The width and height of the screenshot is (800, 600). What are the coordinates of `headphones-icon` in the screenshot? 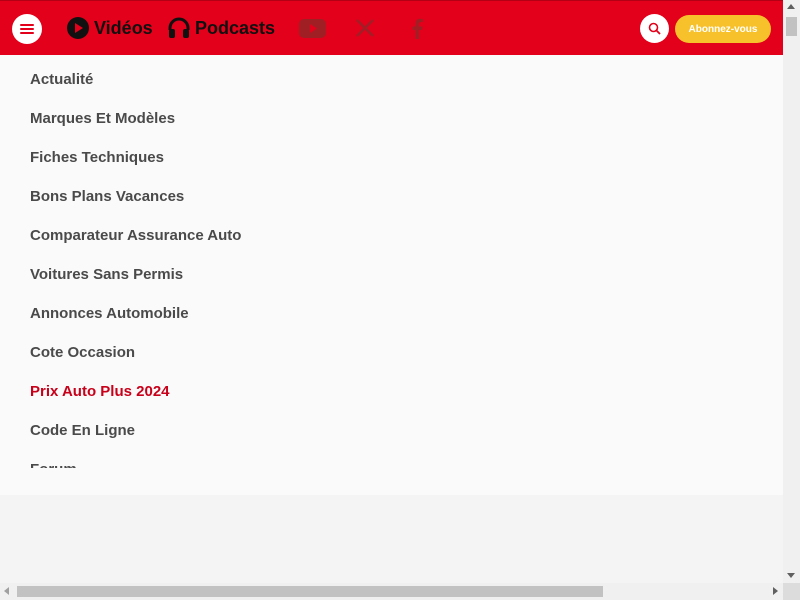 It's located at (179, 27).